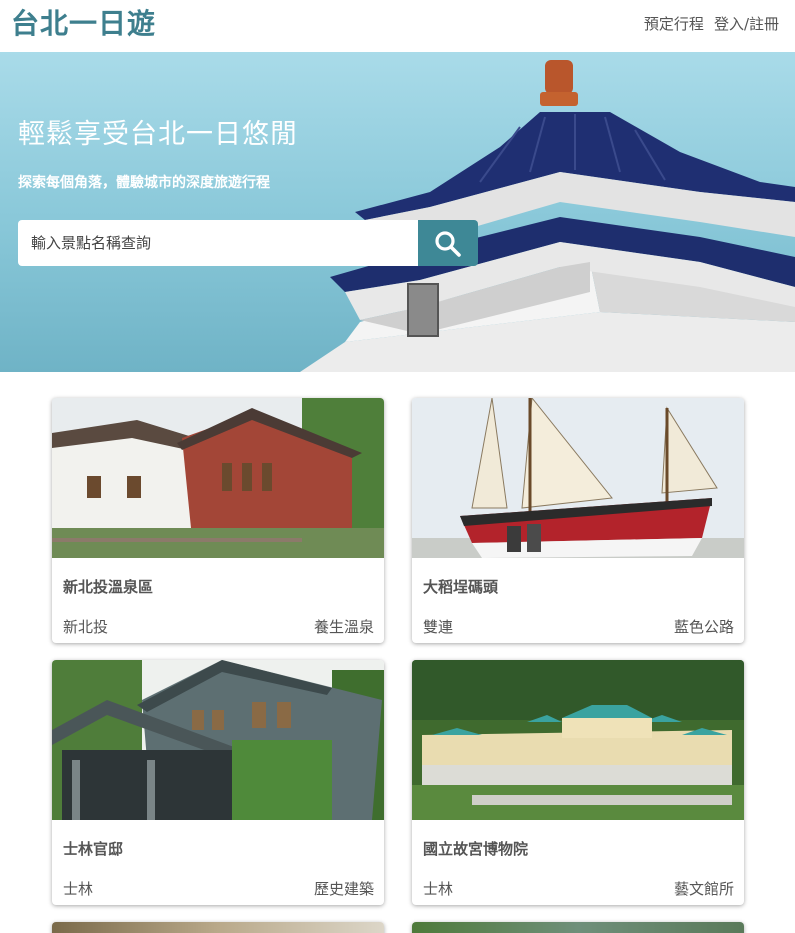 Image resolution: width=795 pixels, height=933 pixels. Describe the element at coordinates (397, 26) in the screenshot. I see `top-navbar: 台北一日遊 預定行程 登入/註冊` at that location.